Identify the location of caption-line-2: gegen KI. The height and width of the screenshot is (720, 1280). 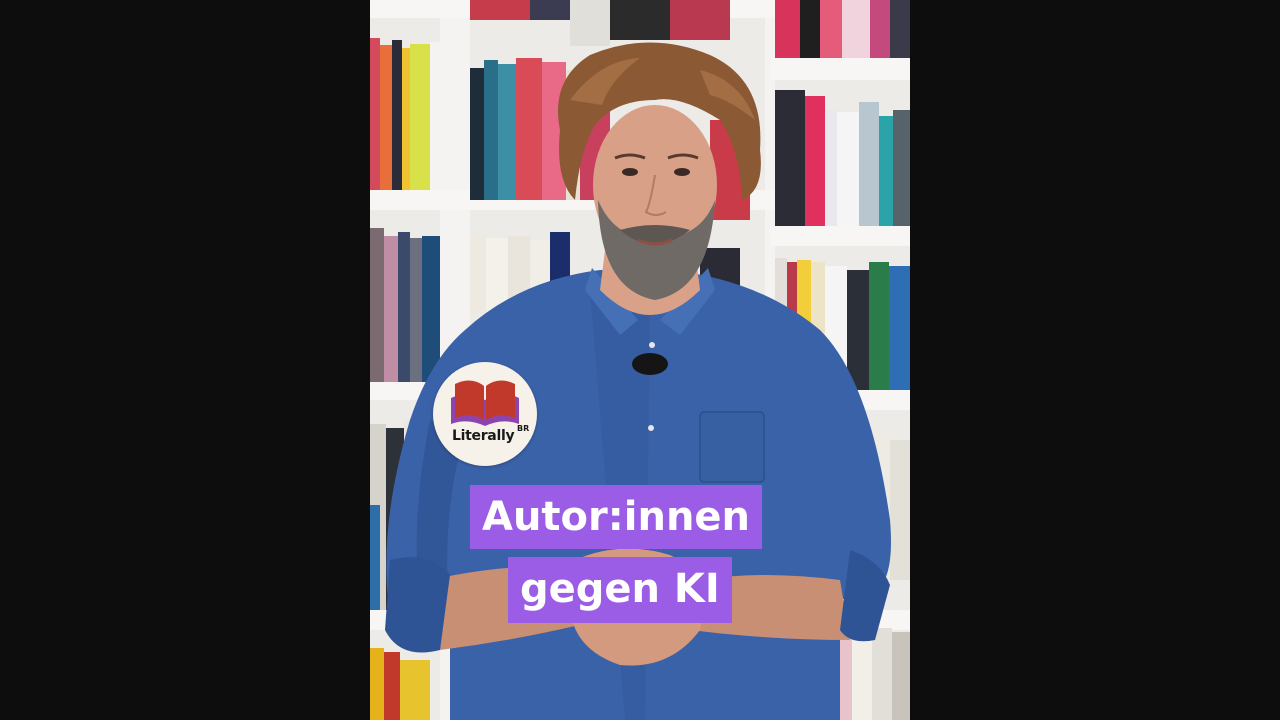
(620, 590).